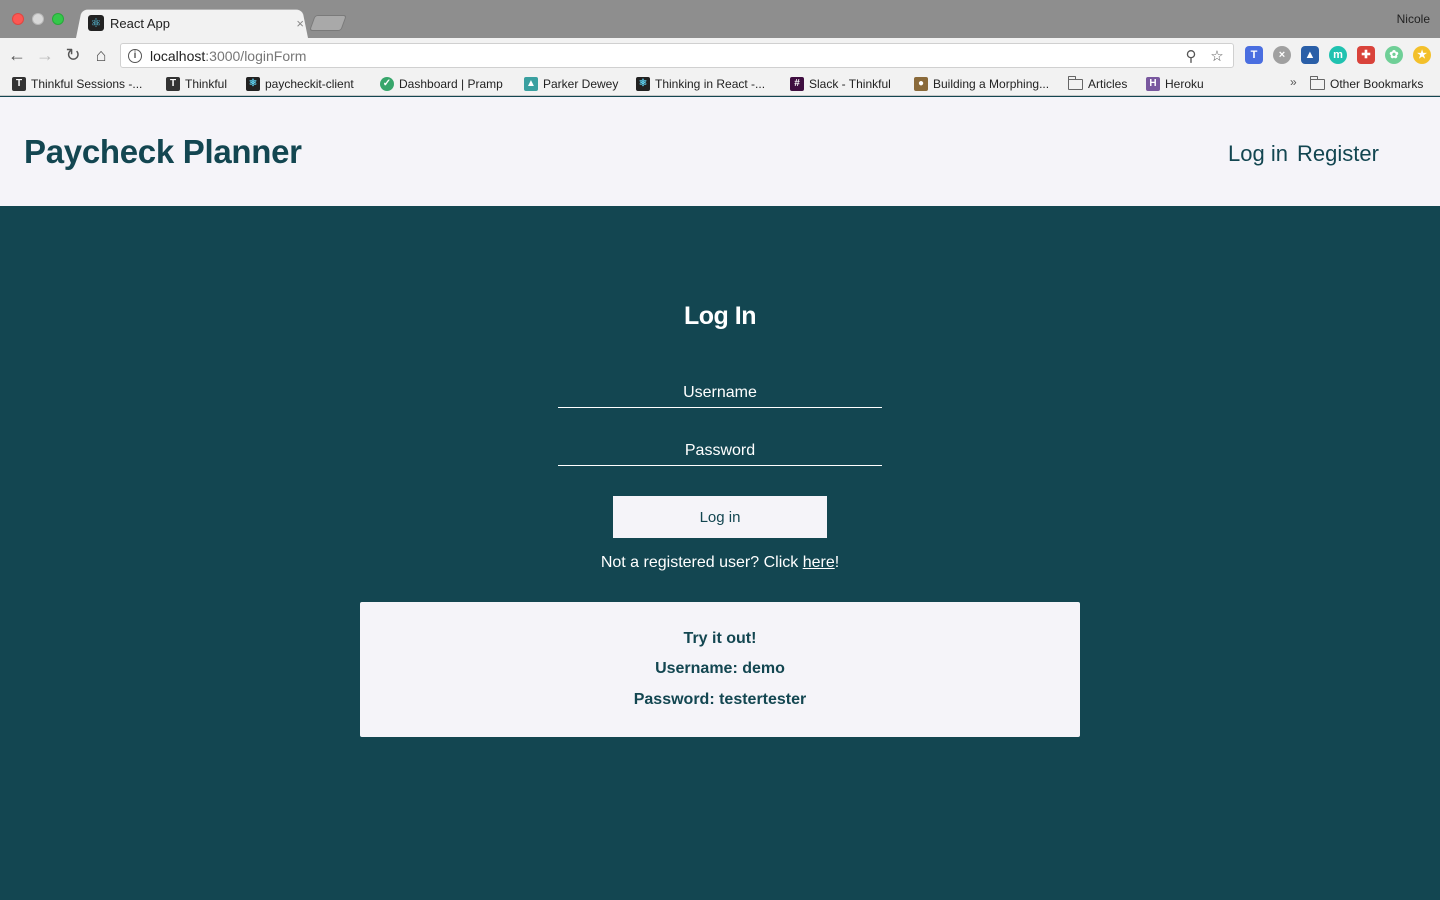  Describe the element at coordinates (720, 151) in the screenshot. I see `app-header: Paycheck Planner Log in Register` at that location.